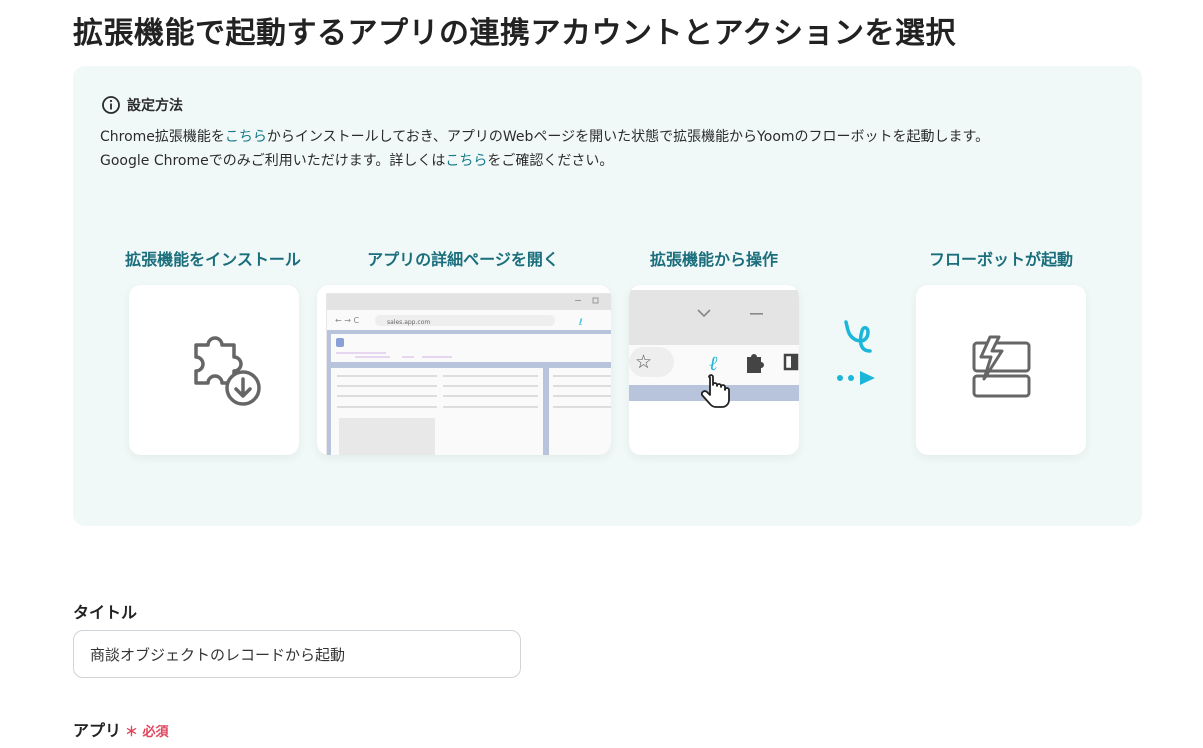  Describe the element at coordinates (155, 106) in the screenshot. I see `setup-heading: 設定方法` at that location.